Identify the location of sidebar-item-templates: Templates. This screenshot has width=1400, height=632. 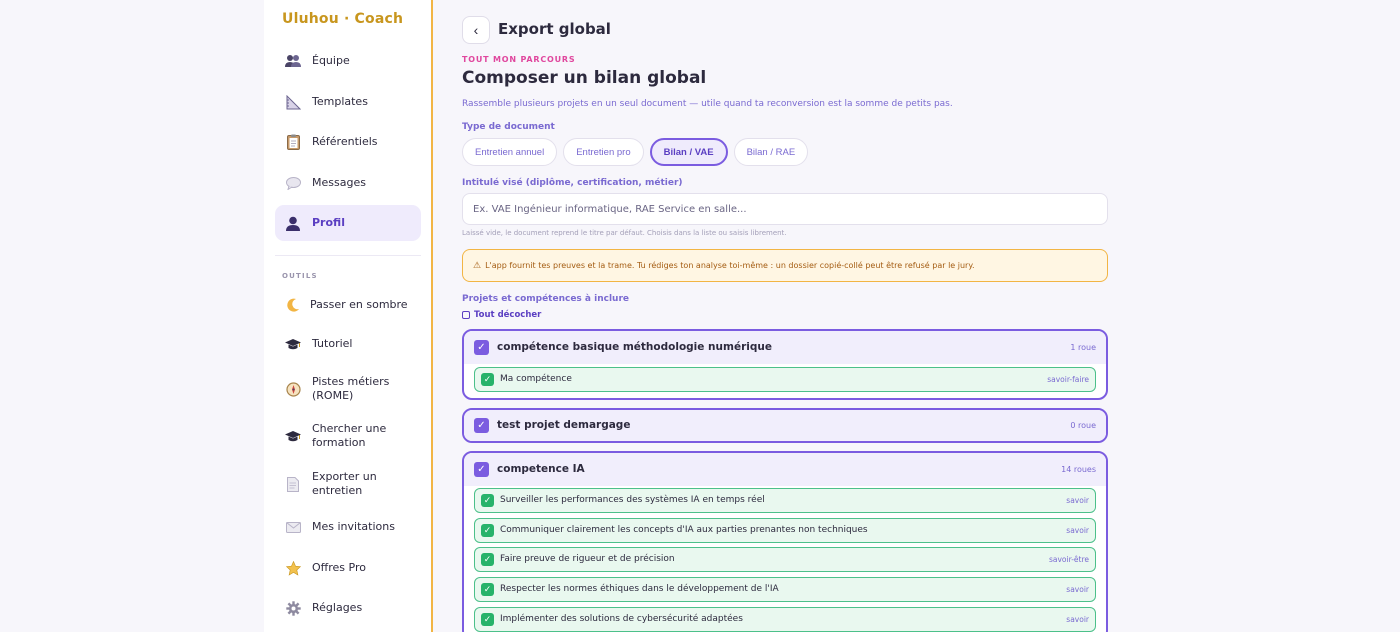
(348, 102).